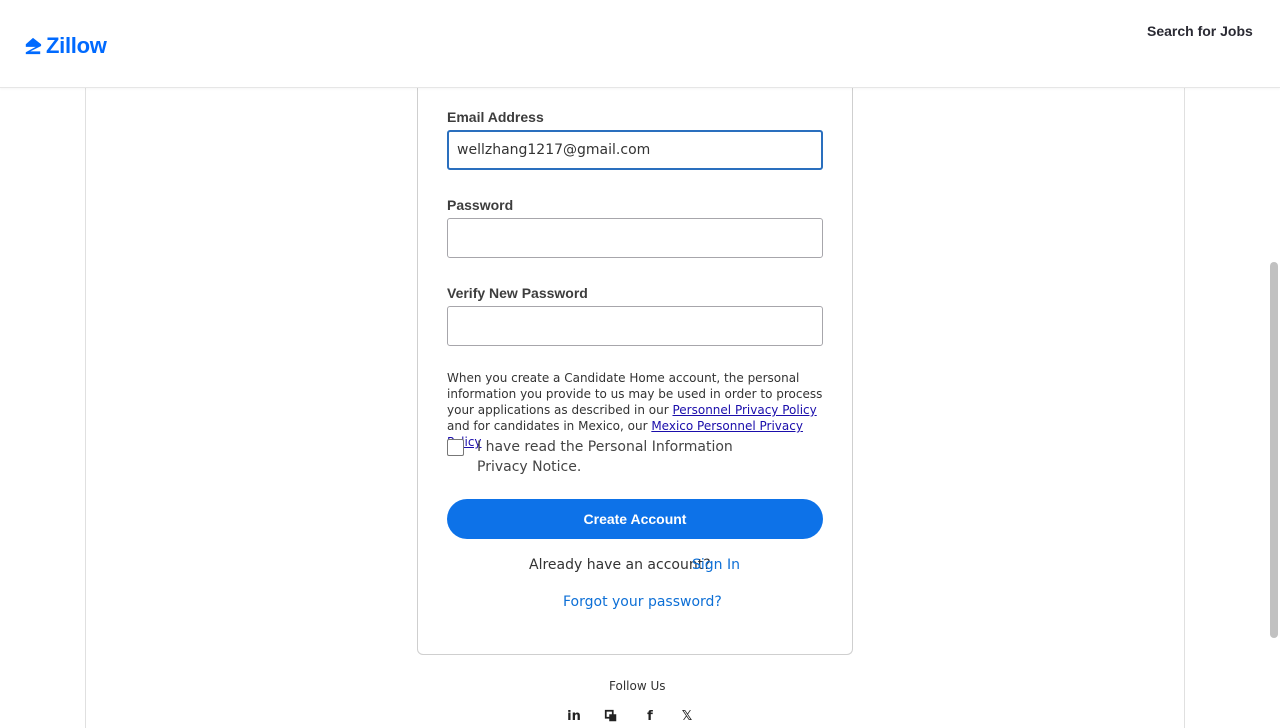 The width and height of the screenshot is (1280, 728). I want to click on search-for-jobs-link: Search for Jobs, so click(1200, 31).